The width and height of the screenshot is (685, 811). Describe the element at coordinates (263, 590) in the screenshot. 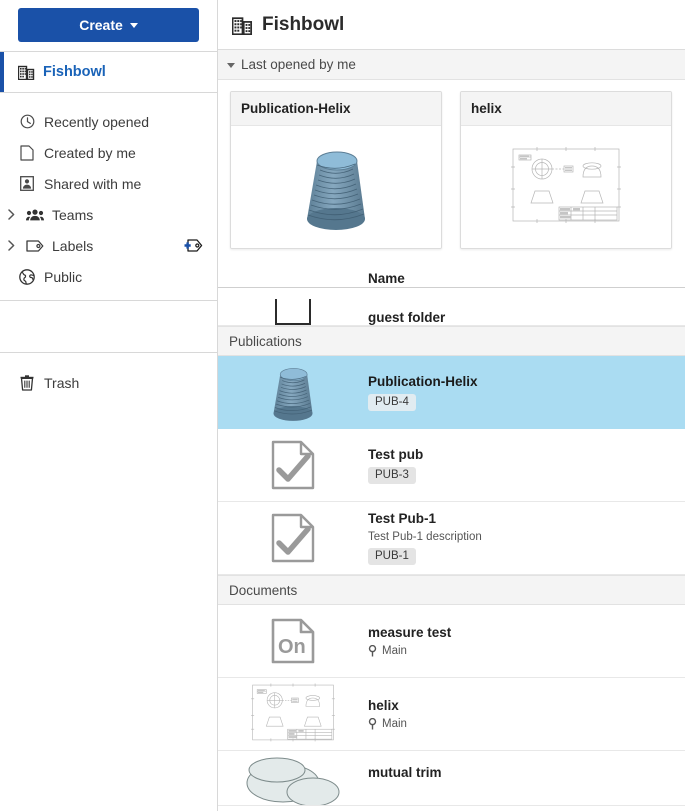

I see `group-label: Documents` at that location.